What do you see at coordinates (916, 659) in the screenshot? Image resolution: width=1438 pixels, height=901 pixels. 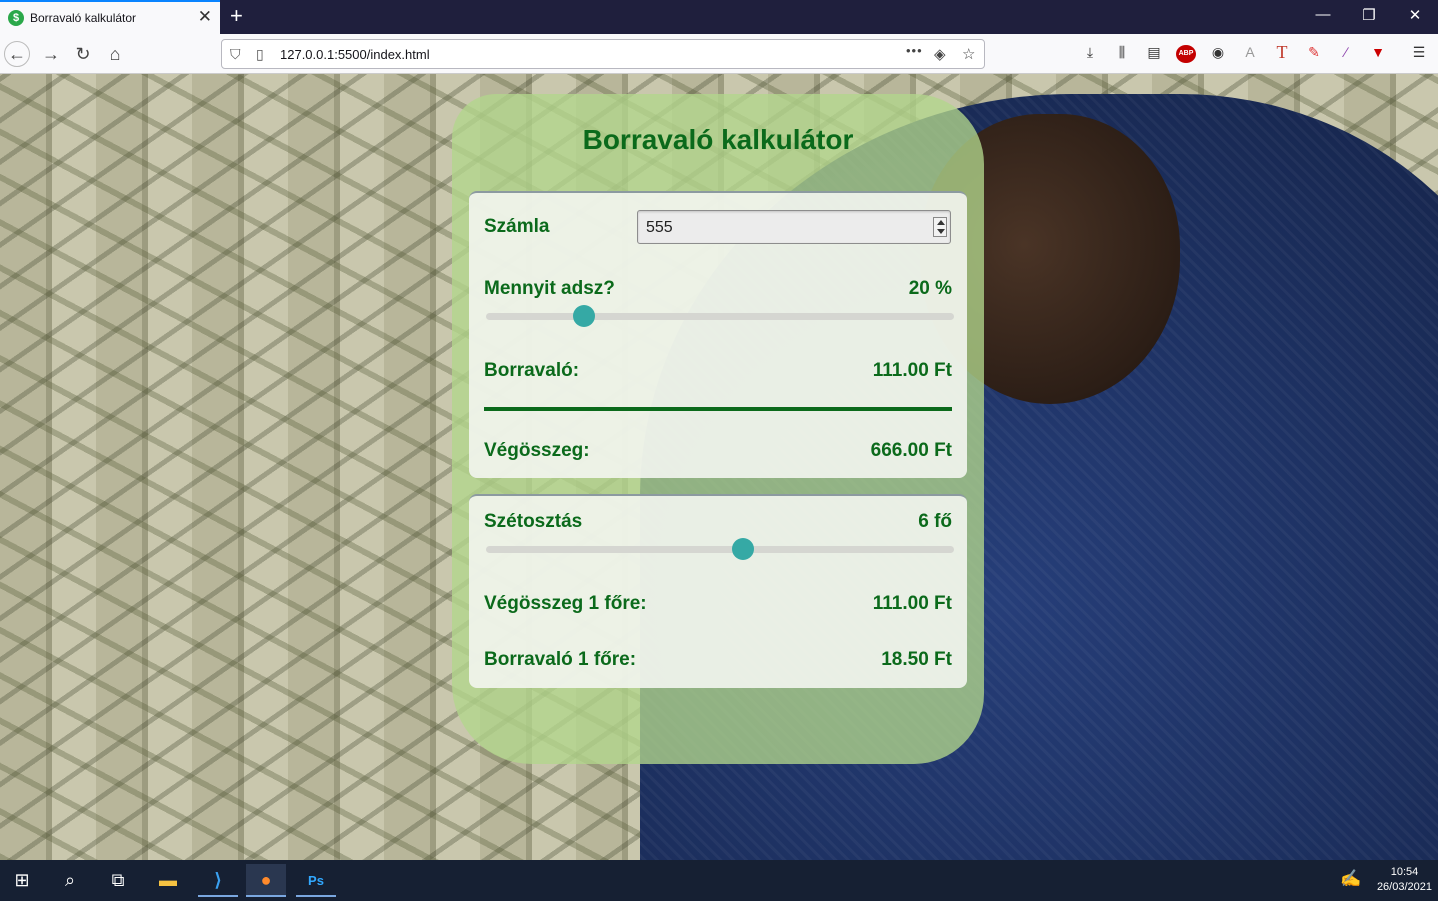 I see `per-person-tip-value: 18.50 Ft` at bounding box center [916, 659].